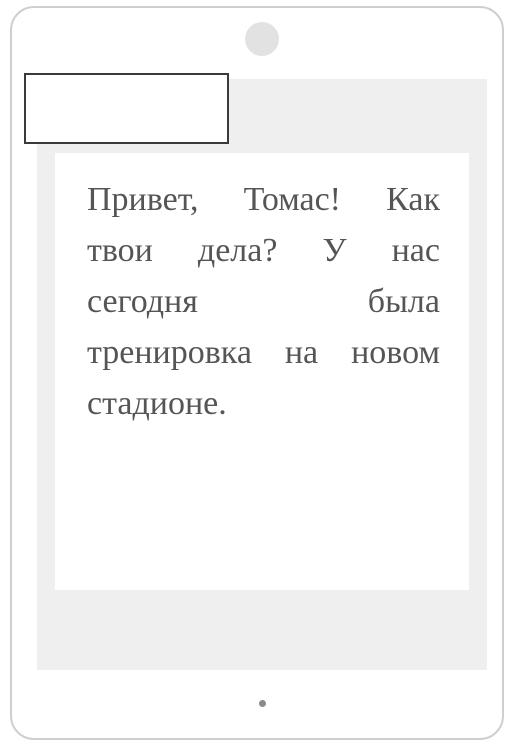  Describe the element at coordinates (262, 703) in the screenshot. I see `home-button` at that location.